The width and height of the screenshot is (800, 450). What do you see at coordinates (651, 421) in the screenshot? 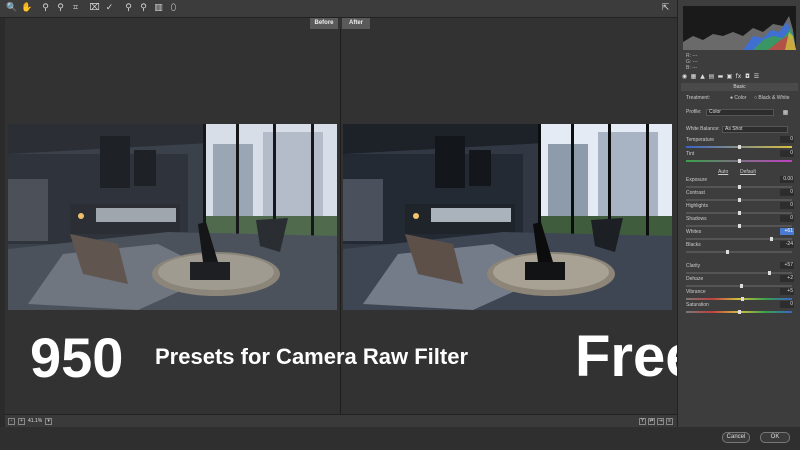
I see `swap-view-icon: ⇄` at bounding box center [651, 421].